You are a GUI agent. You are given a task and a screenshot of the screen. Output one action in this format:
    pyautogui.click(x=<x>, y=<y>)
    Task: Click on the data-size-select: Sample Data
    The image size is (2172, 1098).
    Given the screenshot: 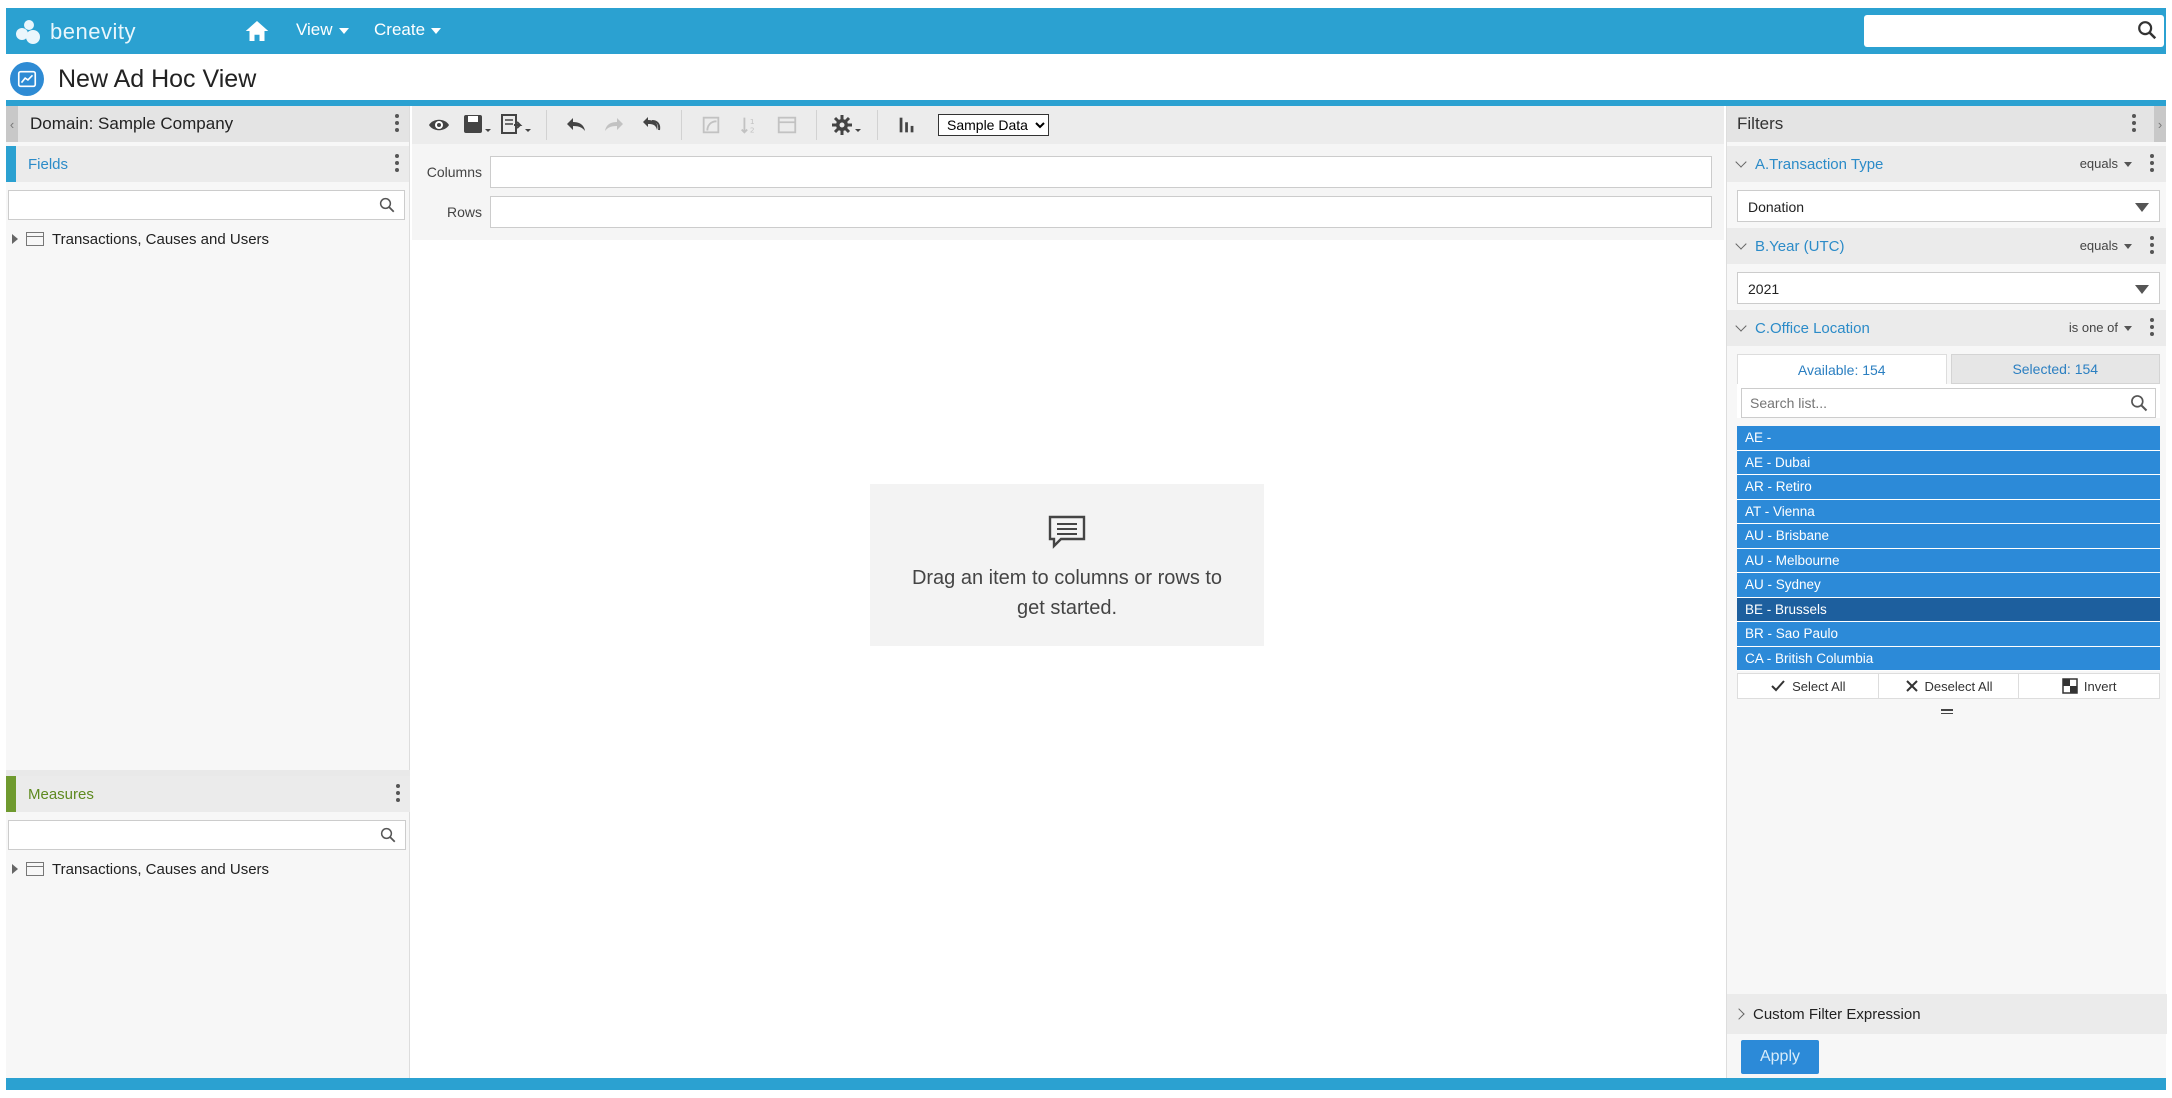 What is the action you would take?
    pyautogui.click(x=993, y=125)
    